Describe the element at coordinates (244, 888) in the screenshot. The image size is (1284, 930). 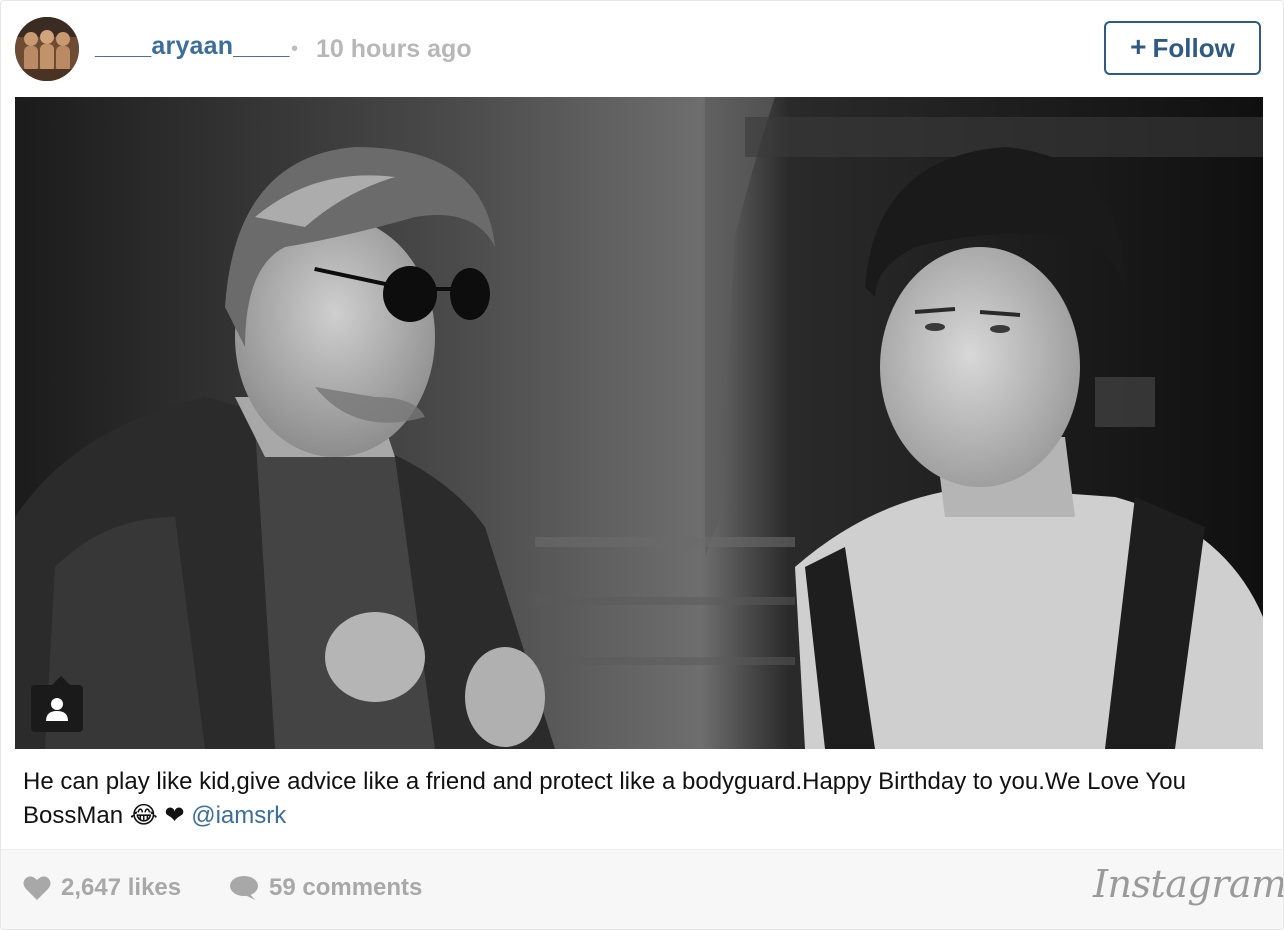
I see `comment-bubble-icon` at that location.